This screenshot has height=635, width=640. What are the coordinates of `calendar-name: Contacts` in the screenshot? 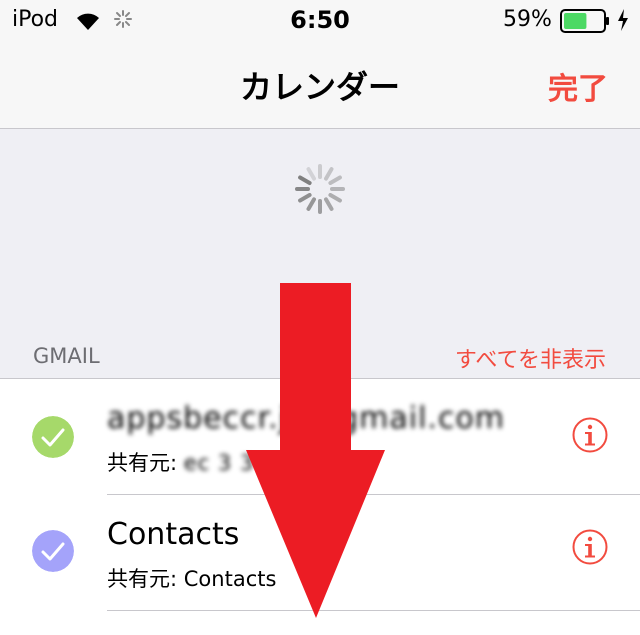 It's located at (173, 534).